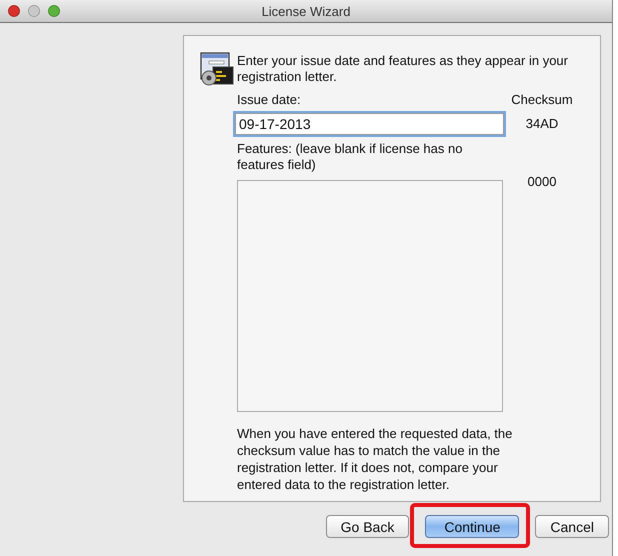 The height and width of the screenshot is (556, 618). I want to click on column-heading: Checksum, so click(542, 100).